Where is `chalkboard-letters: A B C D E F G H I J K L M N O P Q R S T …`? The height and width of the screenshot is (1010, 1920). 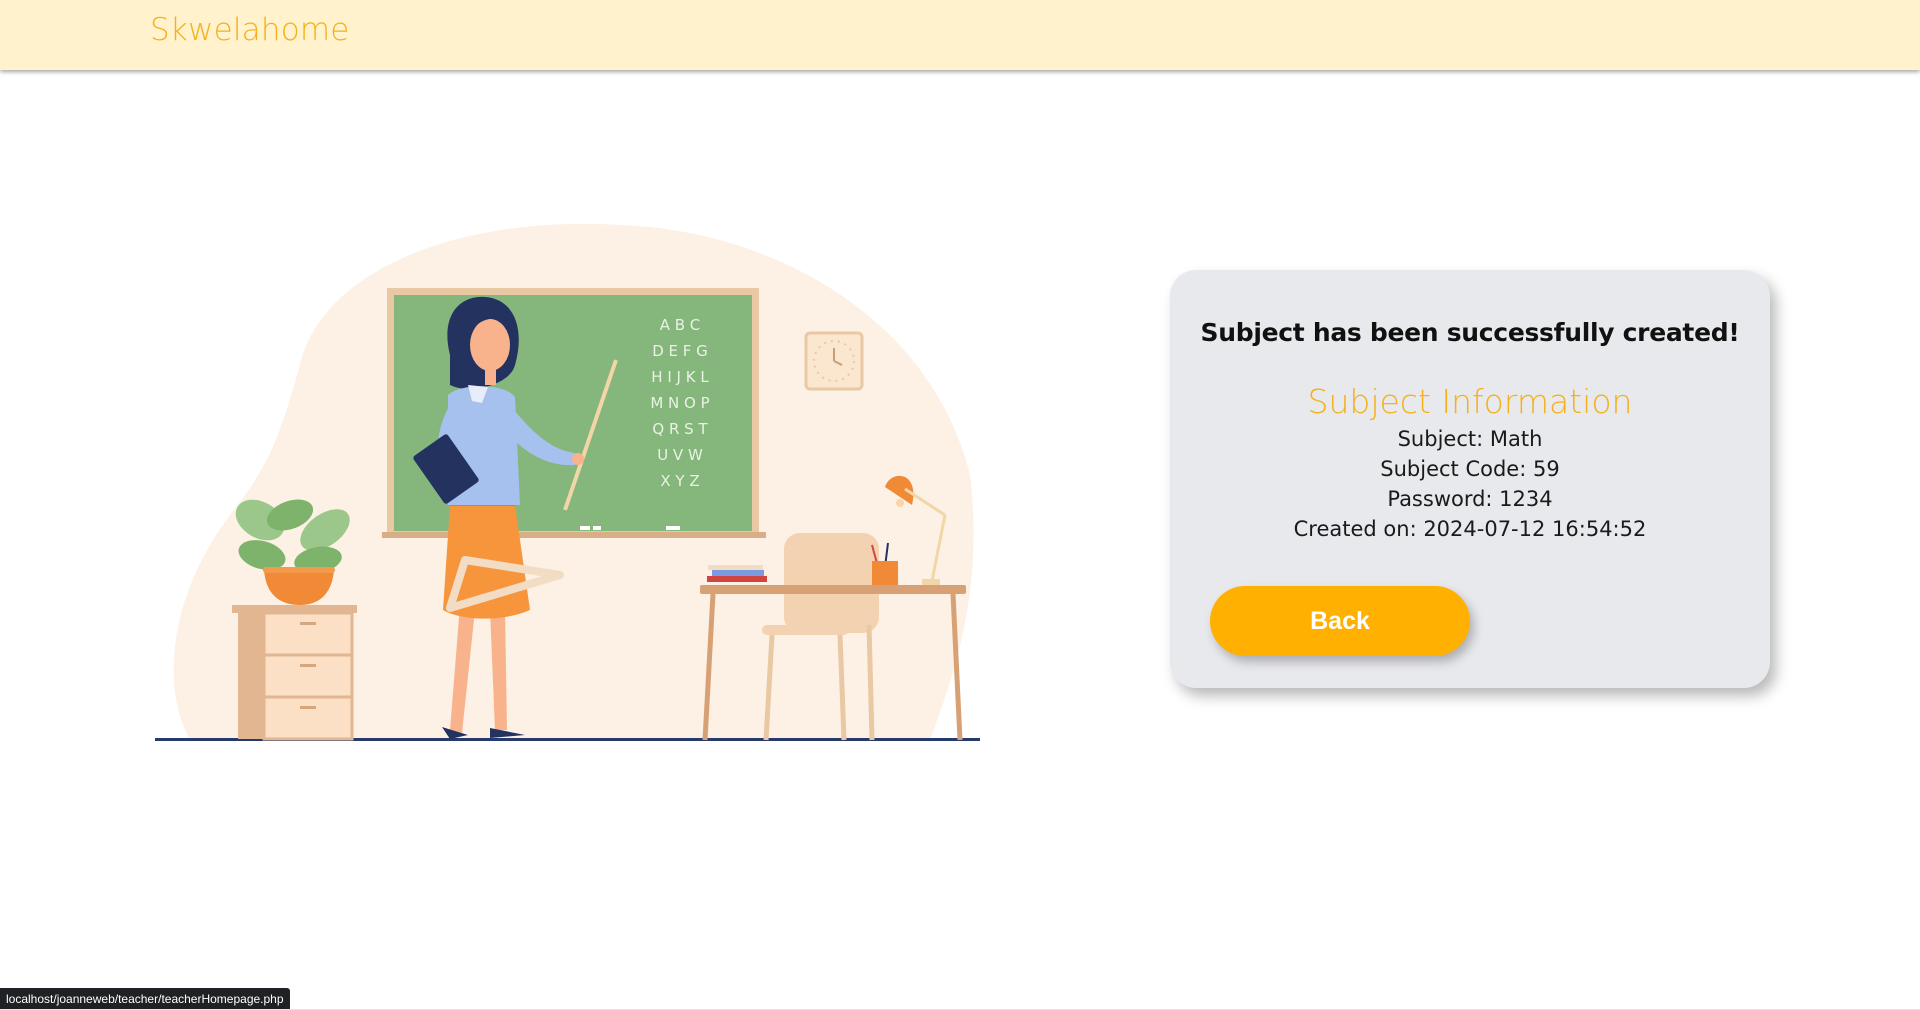 chalkboard-letters: A B C D E F G H I J K L M N O P Q R S T … is located at coordinates (679, 403).